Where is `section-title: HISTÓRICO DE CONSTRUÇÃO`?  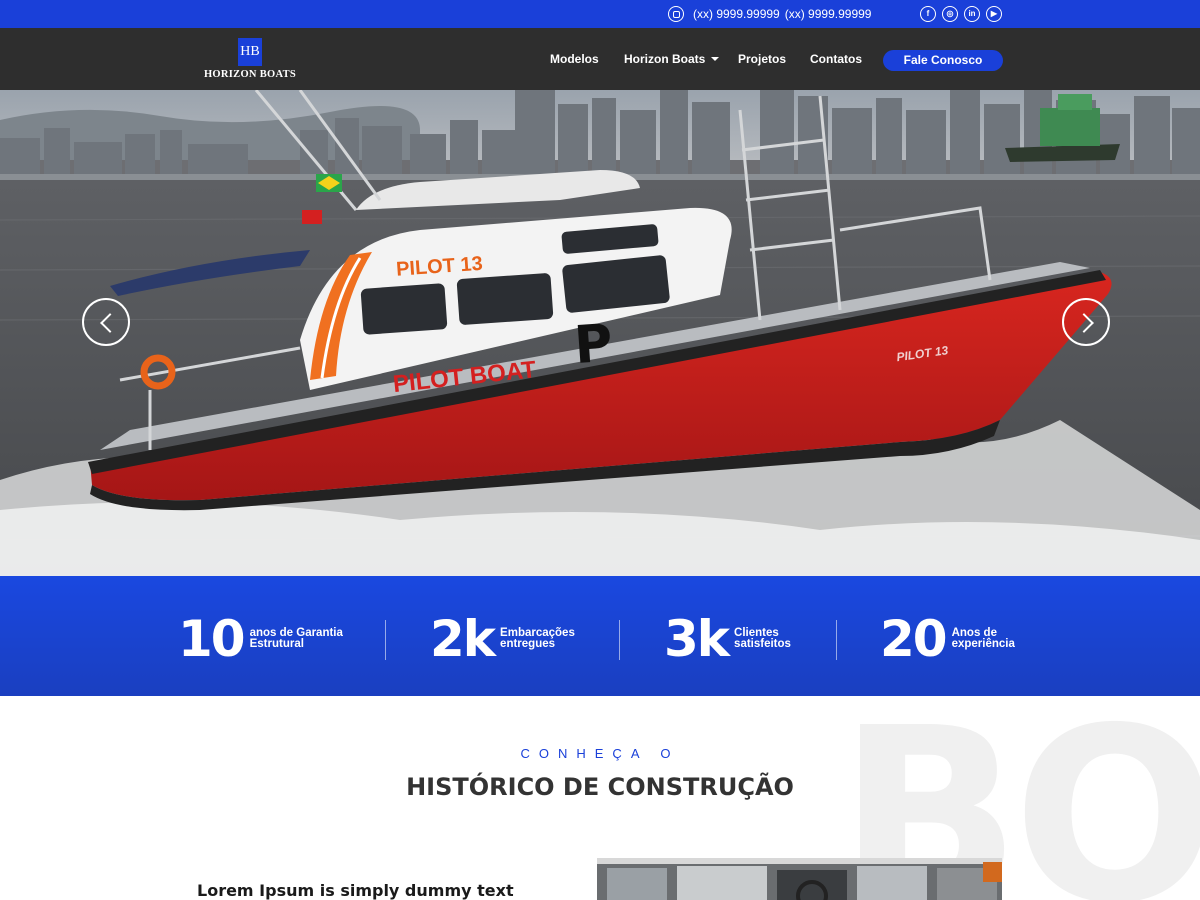
section-title: HISTÓRICO DE CONSTRUÇÃO is located at coordinates (600, 787).